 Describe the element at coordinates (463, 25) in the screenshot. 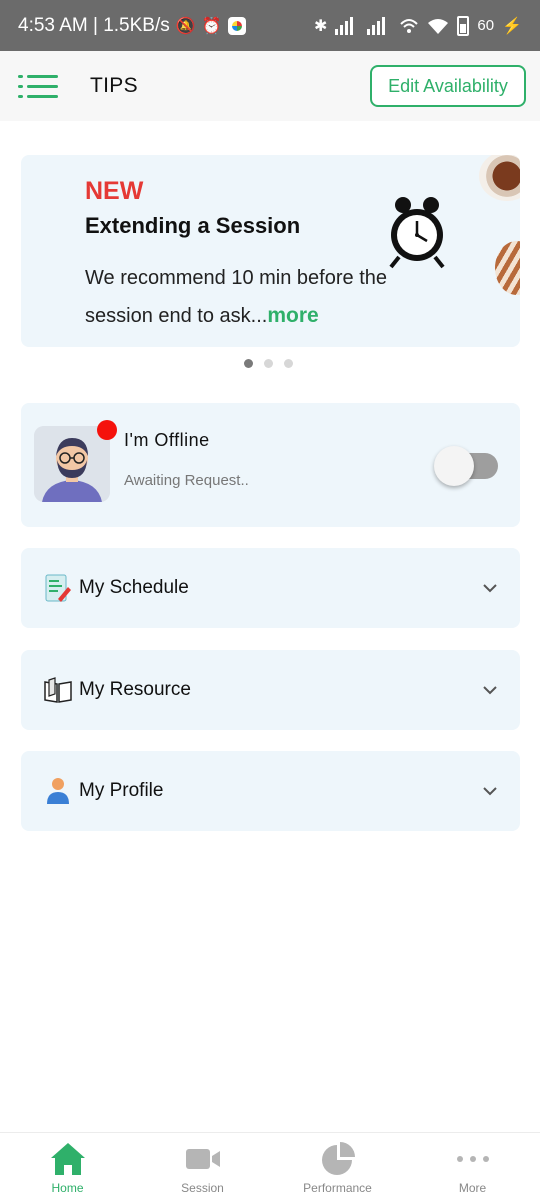

I see `battery-icon` at that location.